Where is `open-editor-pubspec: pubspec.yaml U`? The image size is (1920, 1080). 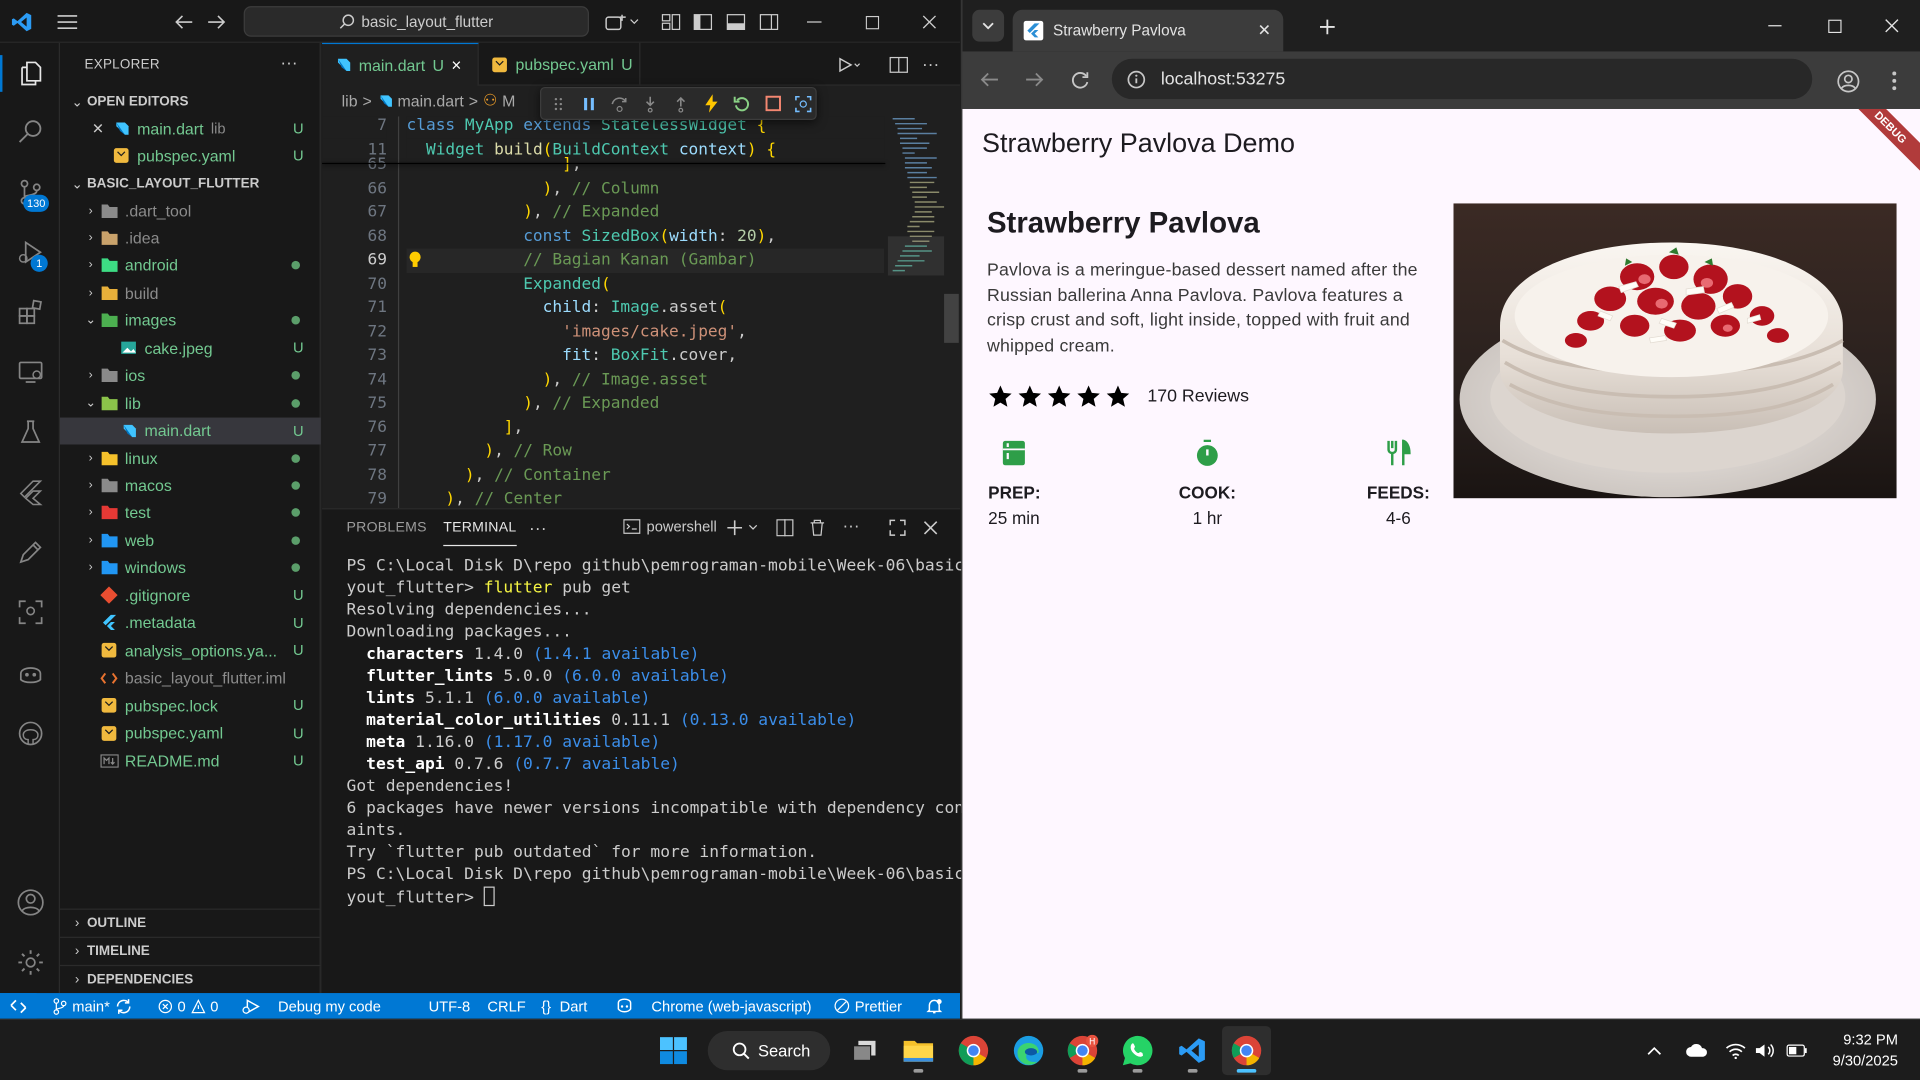
open-editor-pubspec: pubspec.yaml U is located at coordinates (190, 155).